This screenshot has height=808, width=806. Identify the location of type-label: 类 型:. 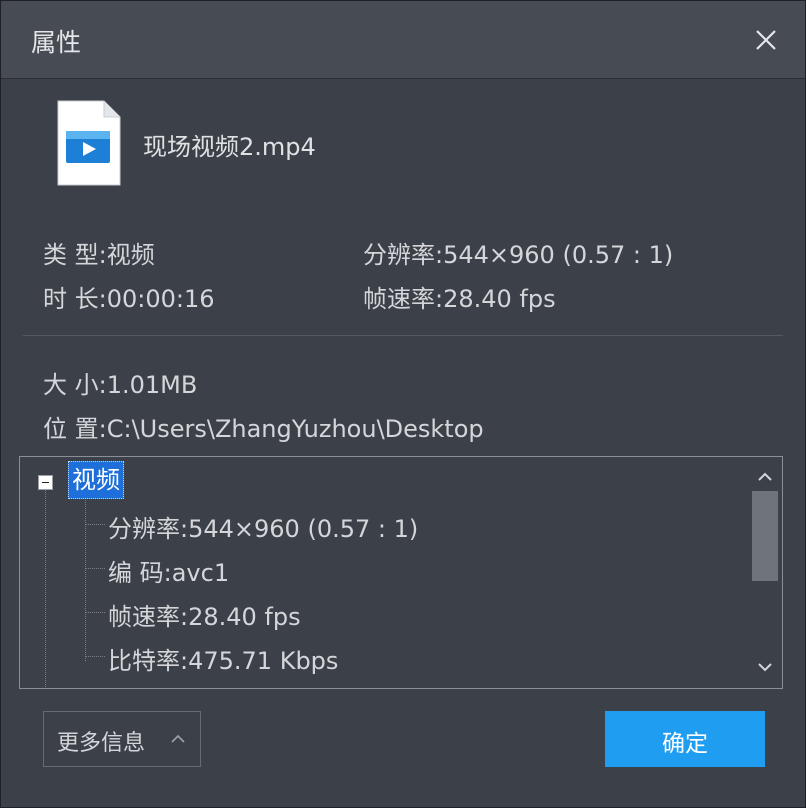
(75, 255).